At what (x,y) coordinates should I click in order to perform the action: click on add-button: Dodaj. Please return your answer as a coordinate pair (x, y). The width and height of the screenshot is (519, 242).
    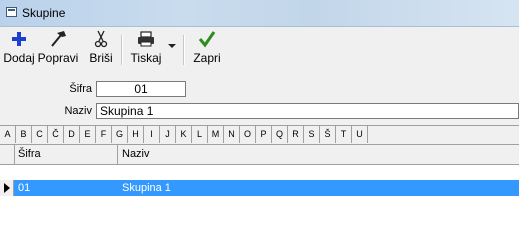
    Looking at the image, I should click on (19, 51).